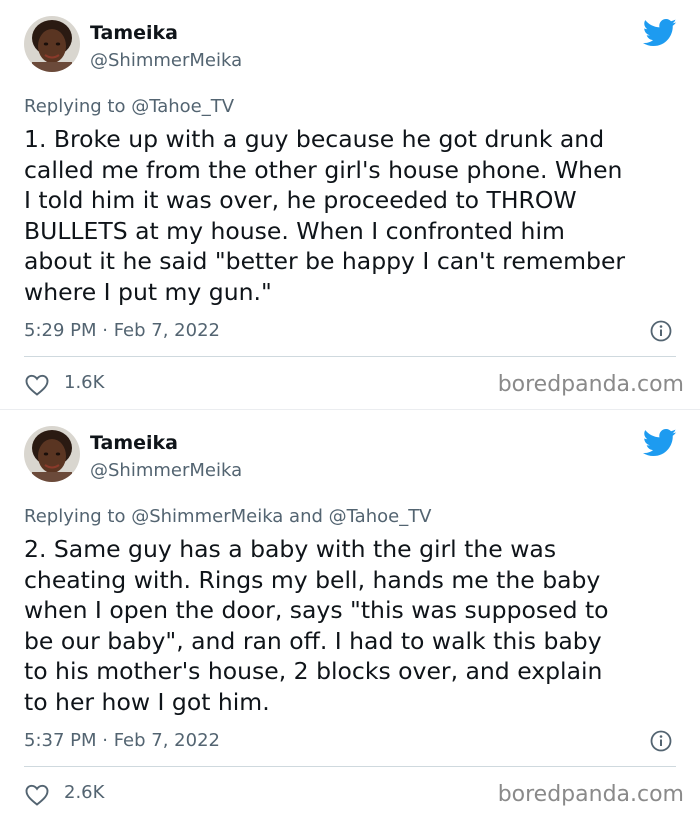  What do you see at coordinates (84, 382) in the screenshot?
I see `like-count: 1.6K` at bounding box center [84, 382].